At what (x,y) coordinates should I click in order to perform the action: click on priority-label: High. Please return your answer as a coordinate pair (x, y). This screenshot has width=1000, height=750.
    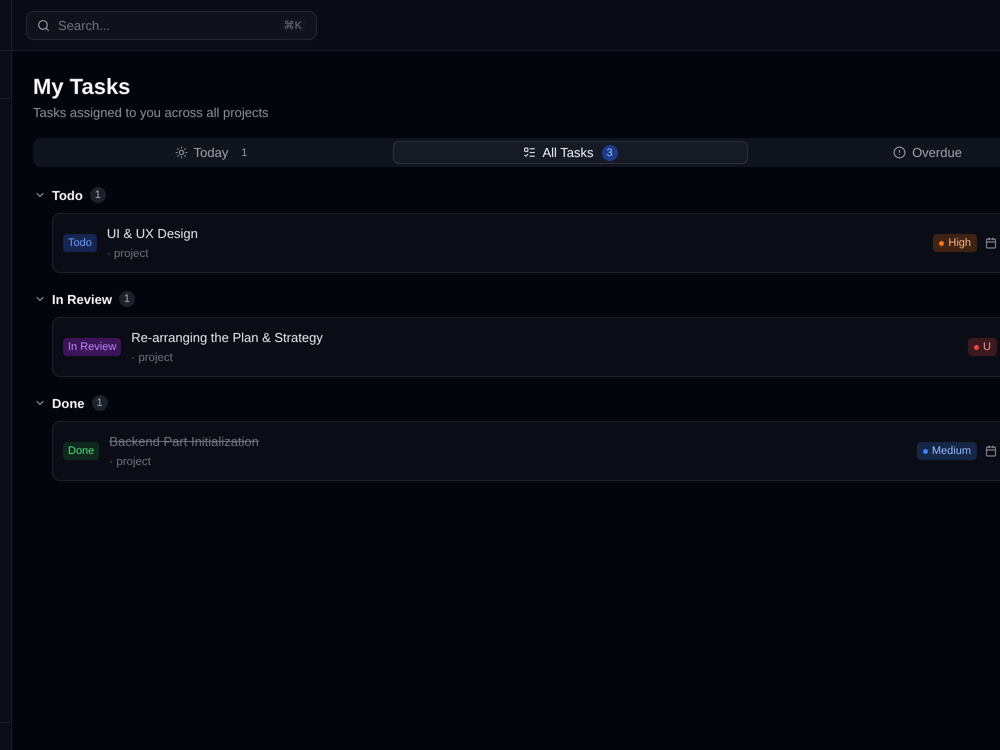
    Looking at the image, I should click on (959, 243).